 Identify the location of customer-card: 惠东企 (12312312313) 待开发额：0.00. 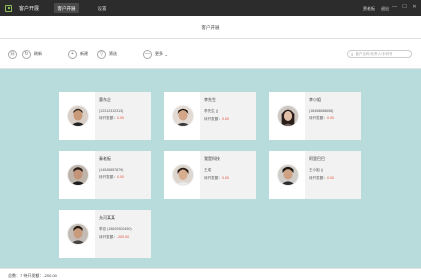
(105, 116).